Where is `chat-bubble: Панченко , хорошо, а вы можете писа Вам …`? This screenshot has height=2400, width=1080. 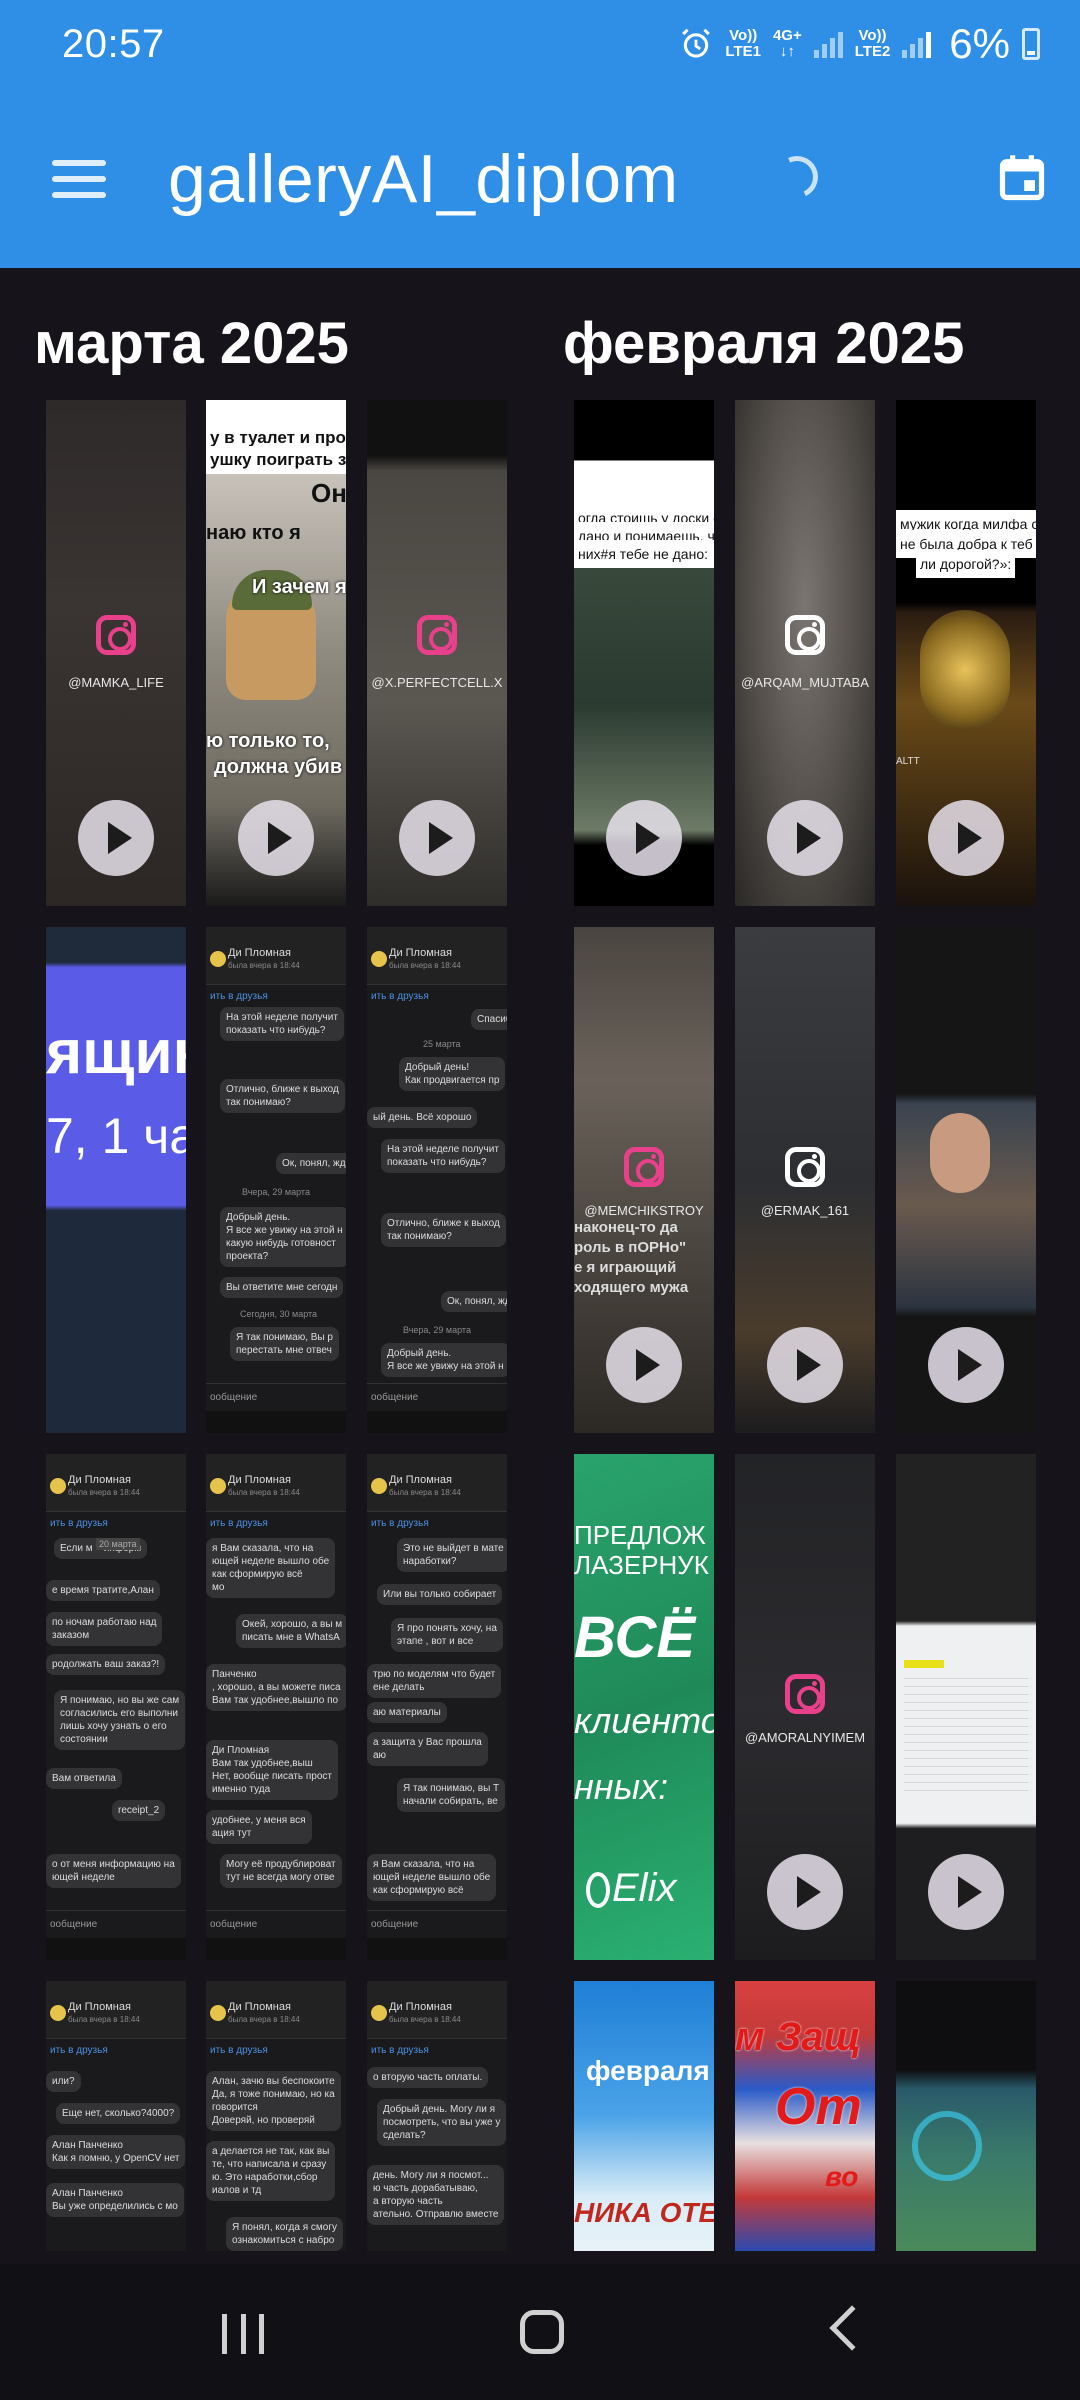
chat-bubble: Панченко , хорошо, а вы можете писа Вам … is located at coordinates (276, 1687).